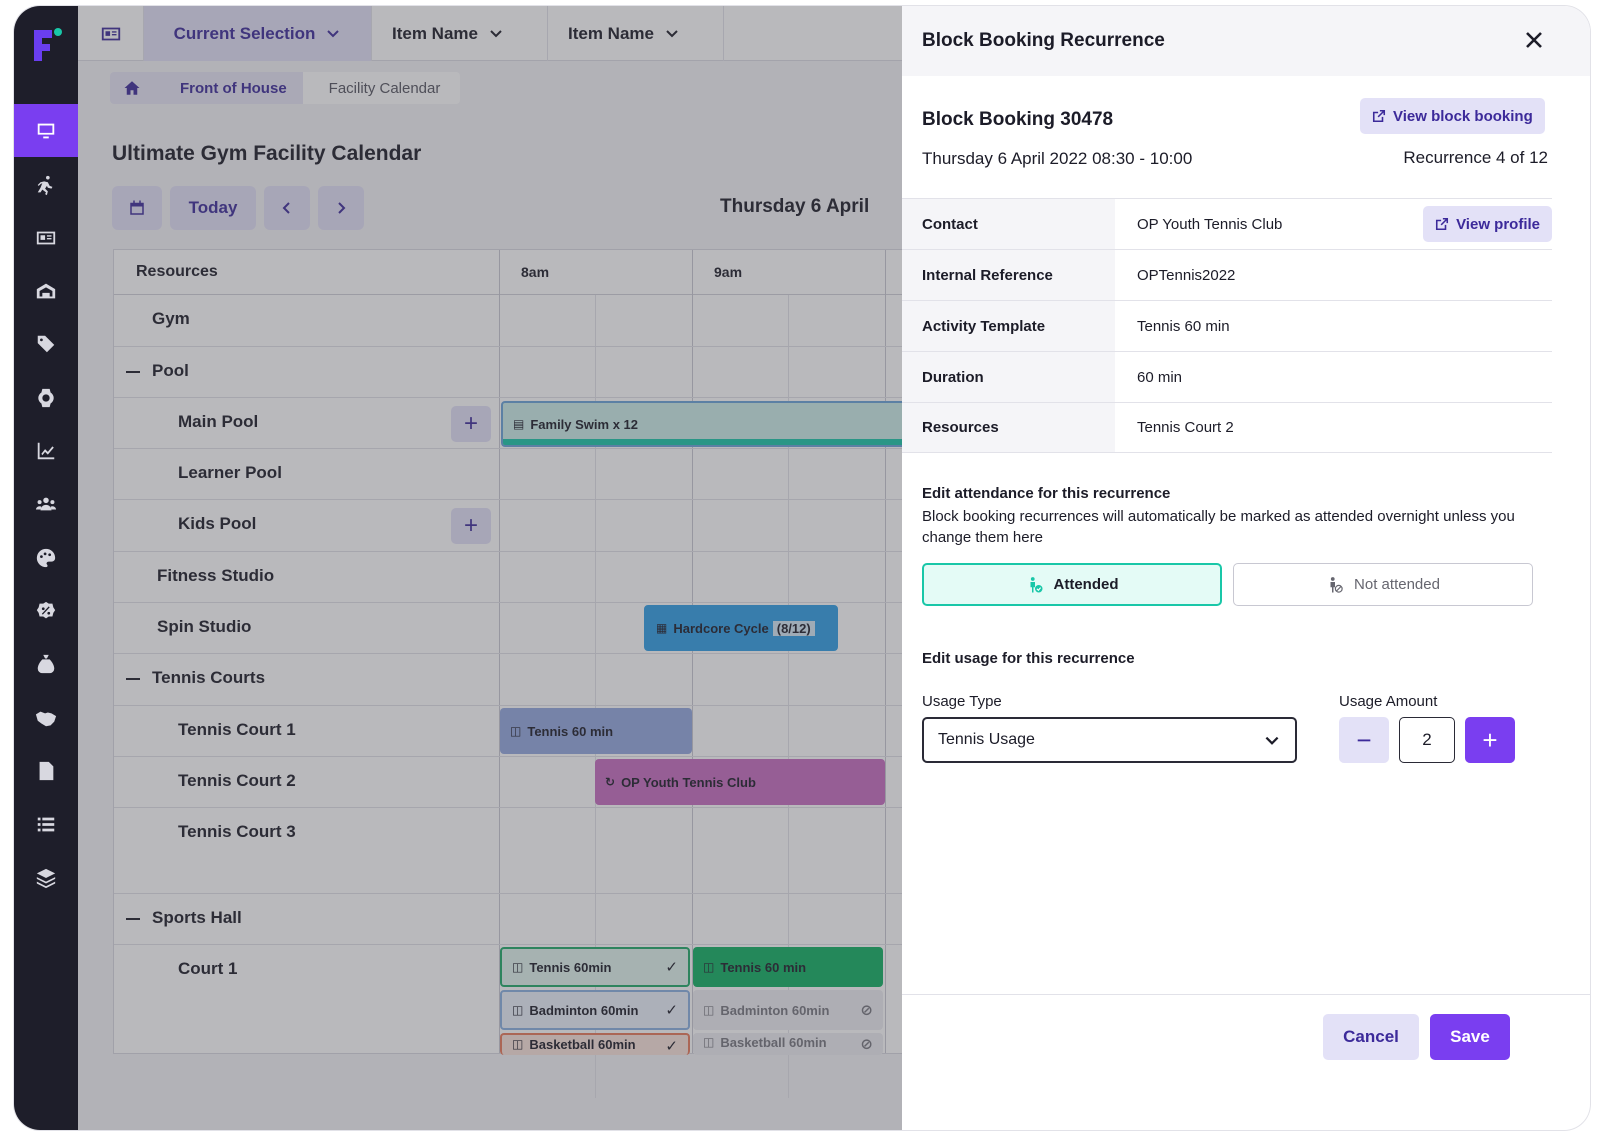 This screenshot has height=1142, width=1600. What do you see at coordinates (1388, 701) in the screenshot?
I see `usage-amount-label: Usage Amount` at bounding box center [1388, 701].